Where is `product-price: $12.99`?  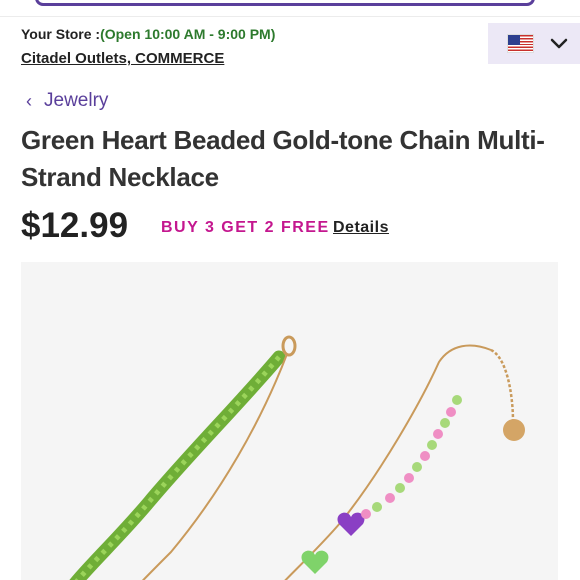 product-price: $12.99 is located at coordinates (75, 225).